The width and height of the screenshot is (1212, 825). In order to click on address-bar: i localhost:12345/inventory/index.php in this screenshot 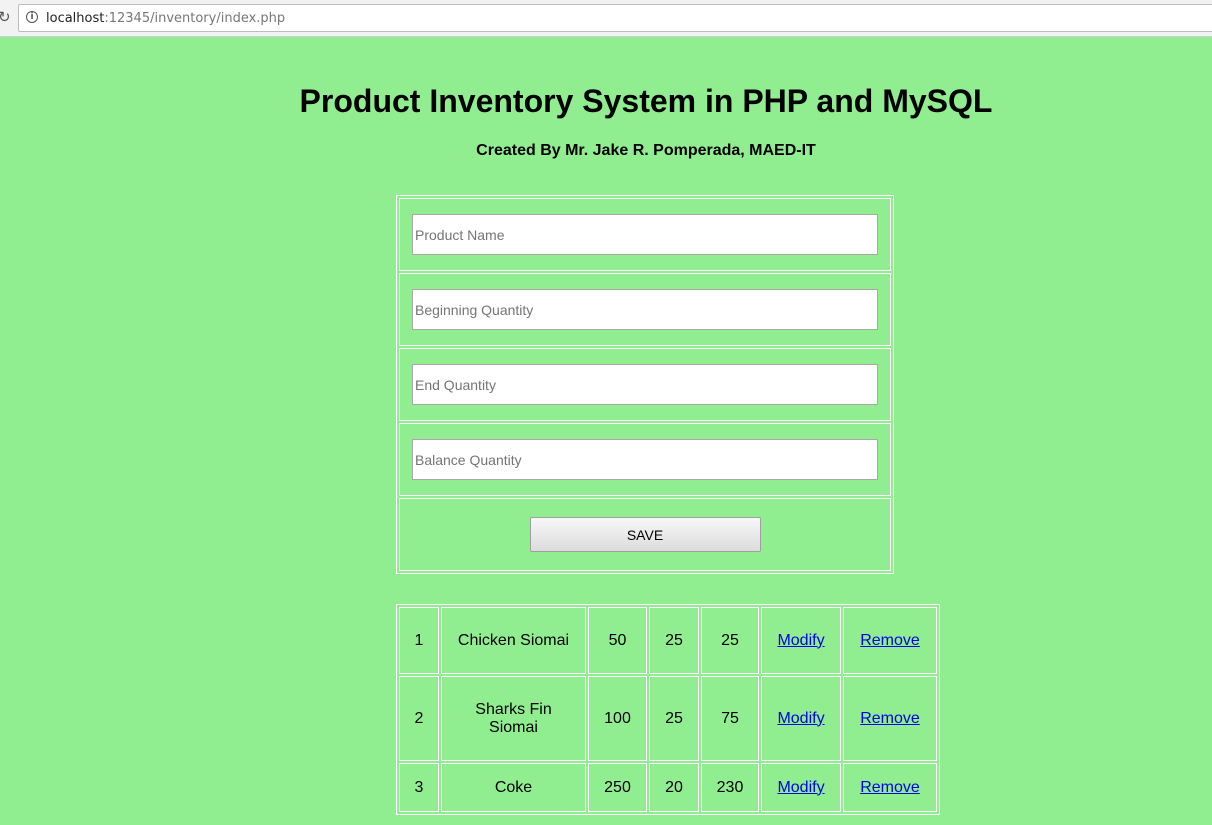, I will do `click(615, 18)`.